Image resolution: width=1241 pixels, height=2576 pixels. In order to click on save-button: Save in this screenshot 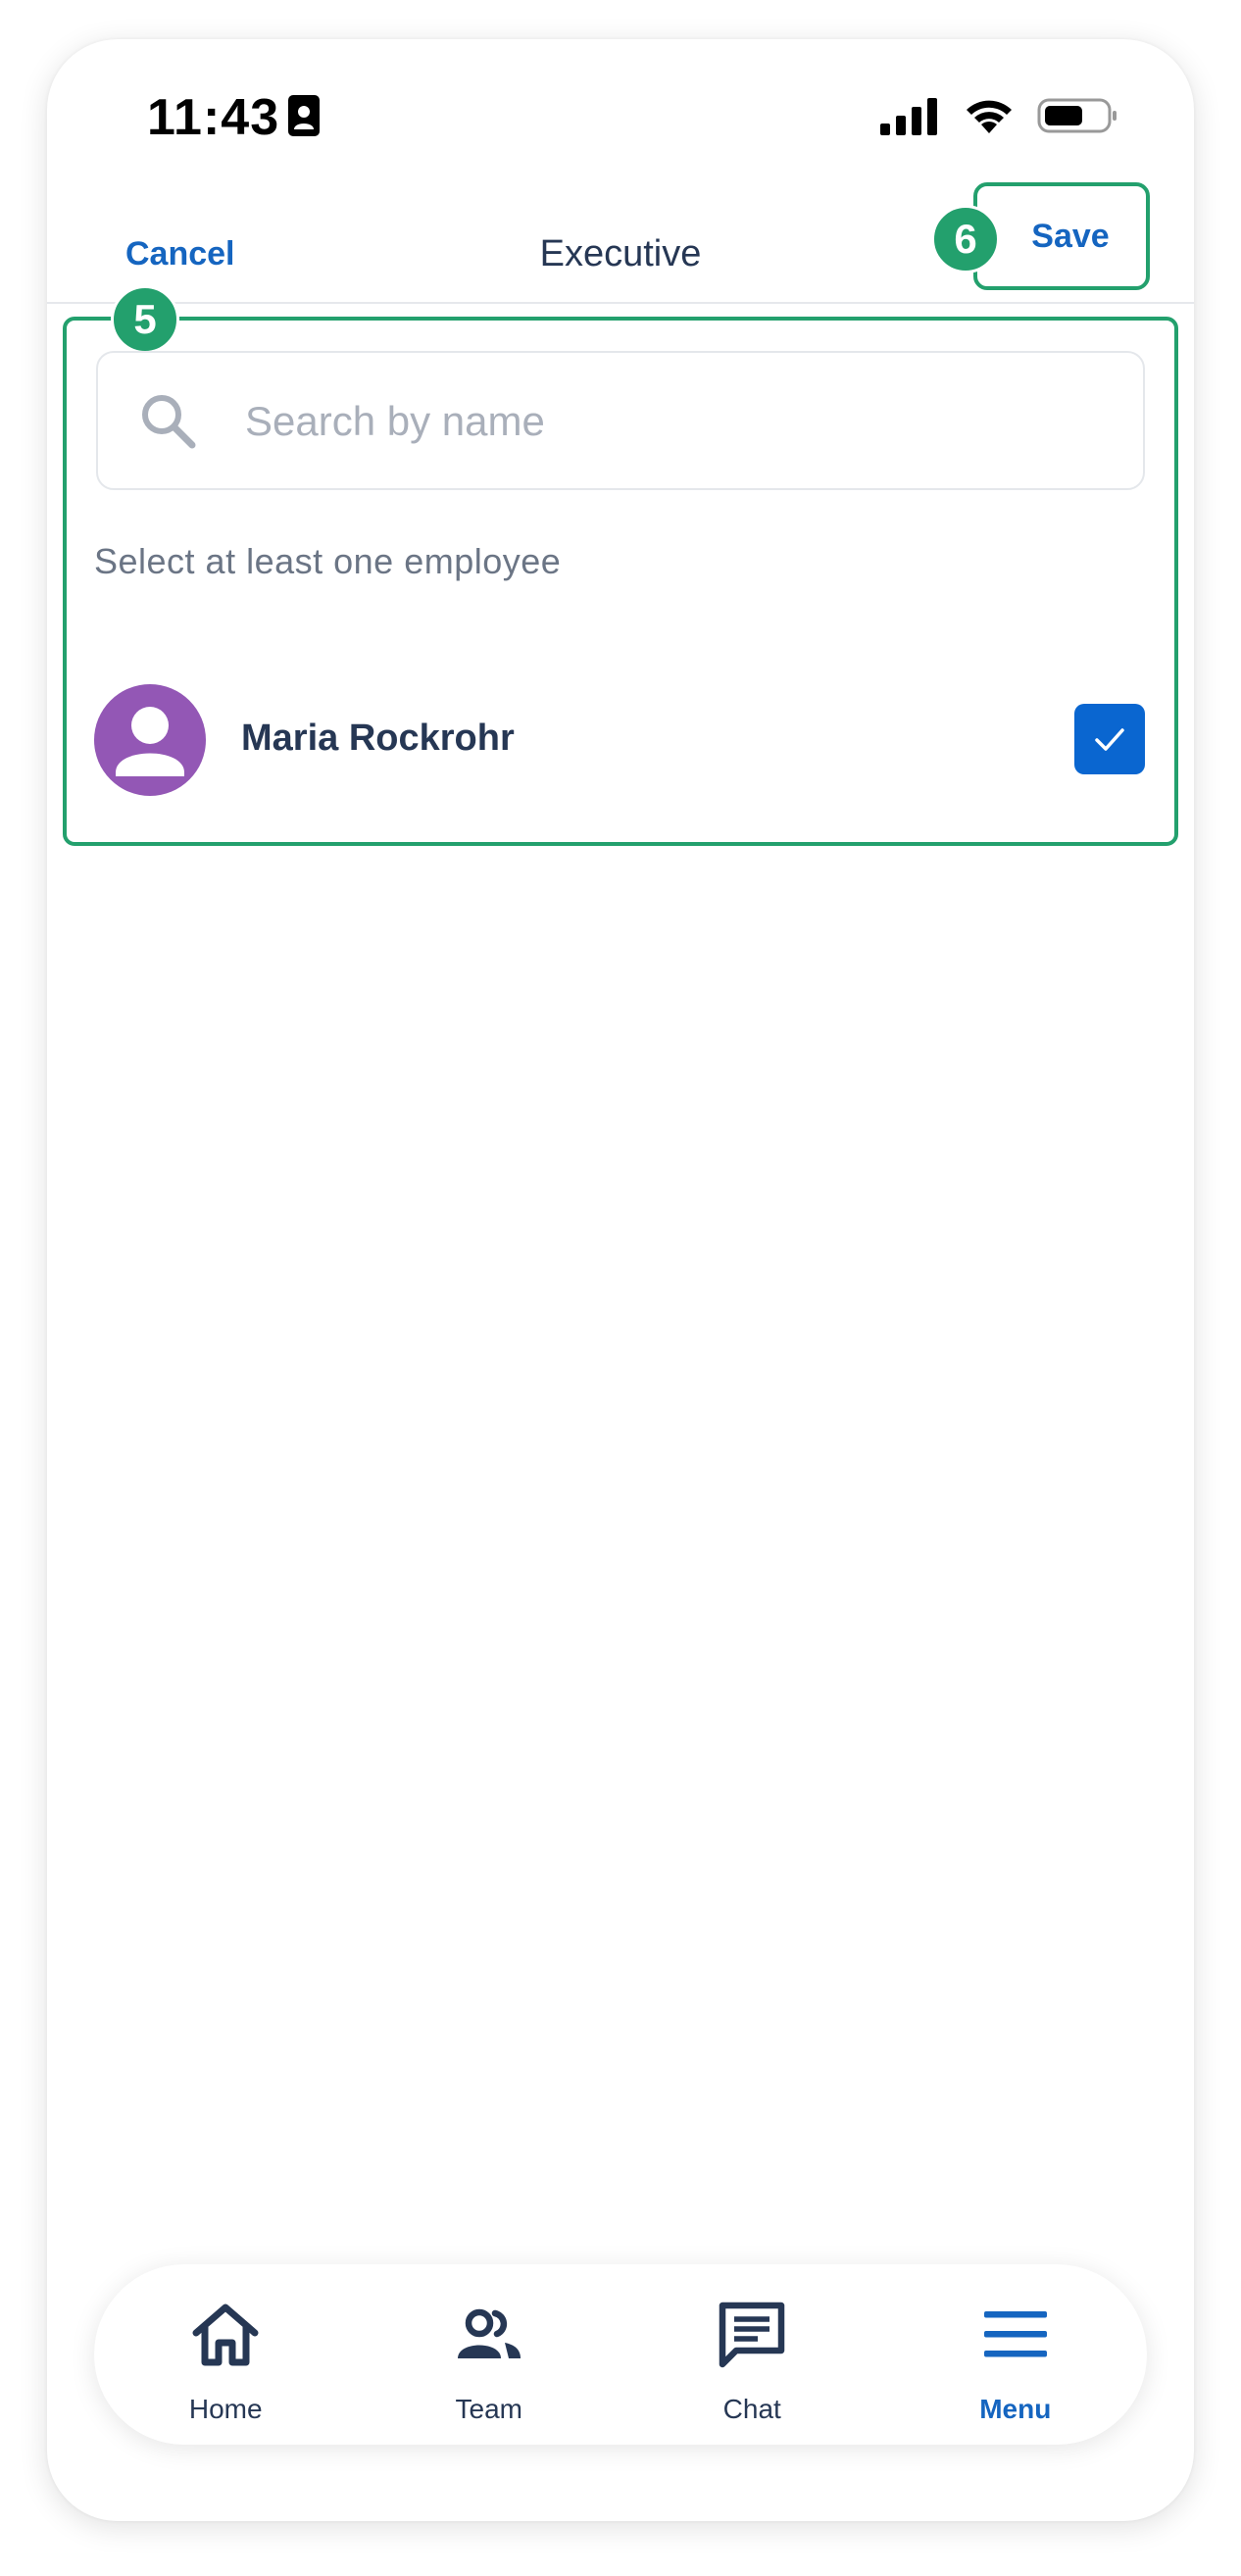, I will do `click(1062, 236)`.